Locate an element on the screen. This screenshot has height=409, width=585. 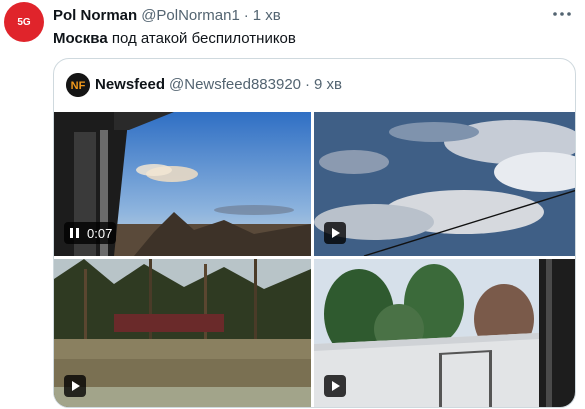
author-handle: @PolNorman1 is located at coordinates (190, 15).